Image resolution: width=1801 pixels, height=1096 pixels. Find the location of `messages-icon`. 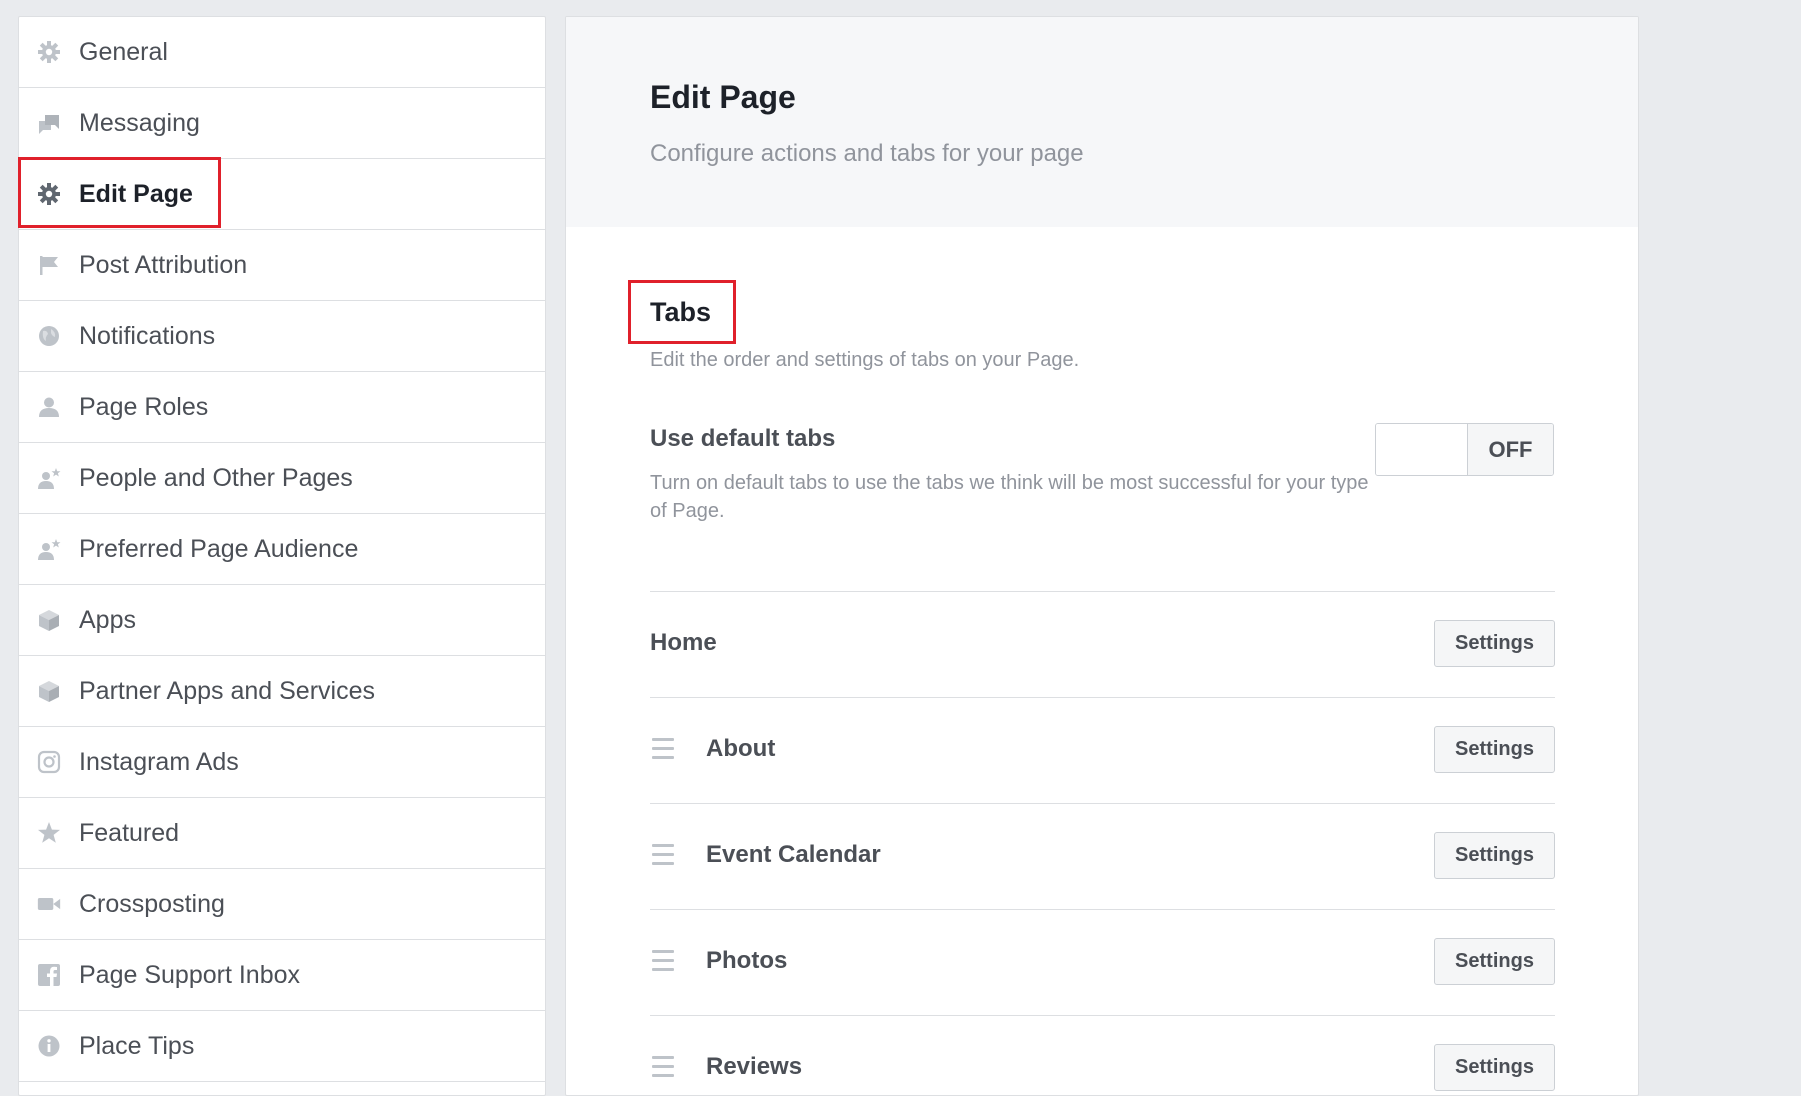

messages-icon is located at coordinates (49, 123).